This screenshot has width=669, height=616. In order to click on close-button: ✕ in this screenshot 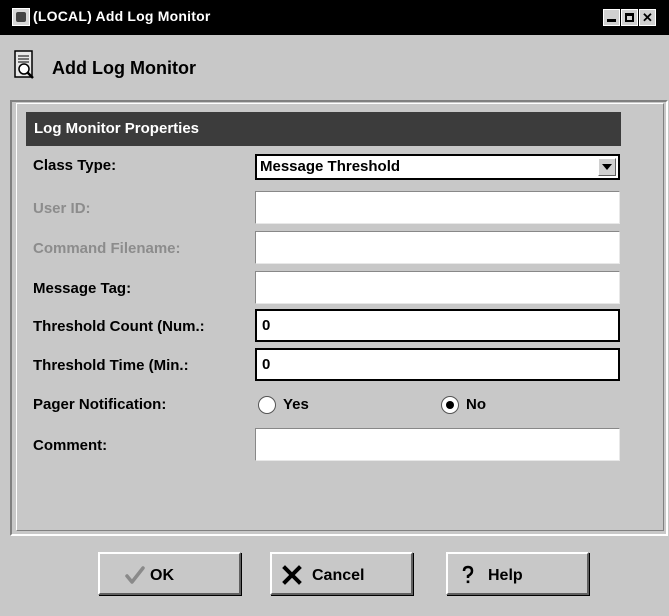, I will do `click(647, 17)`.